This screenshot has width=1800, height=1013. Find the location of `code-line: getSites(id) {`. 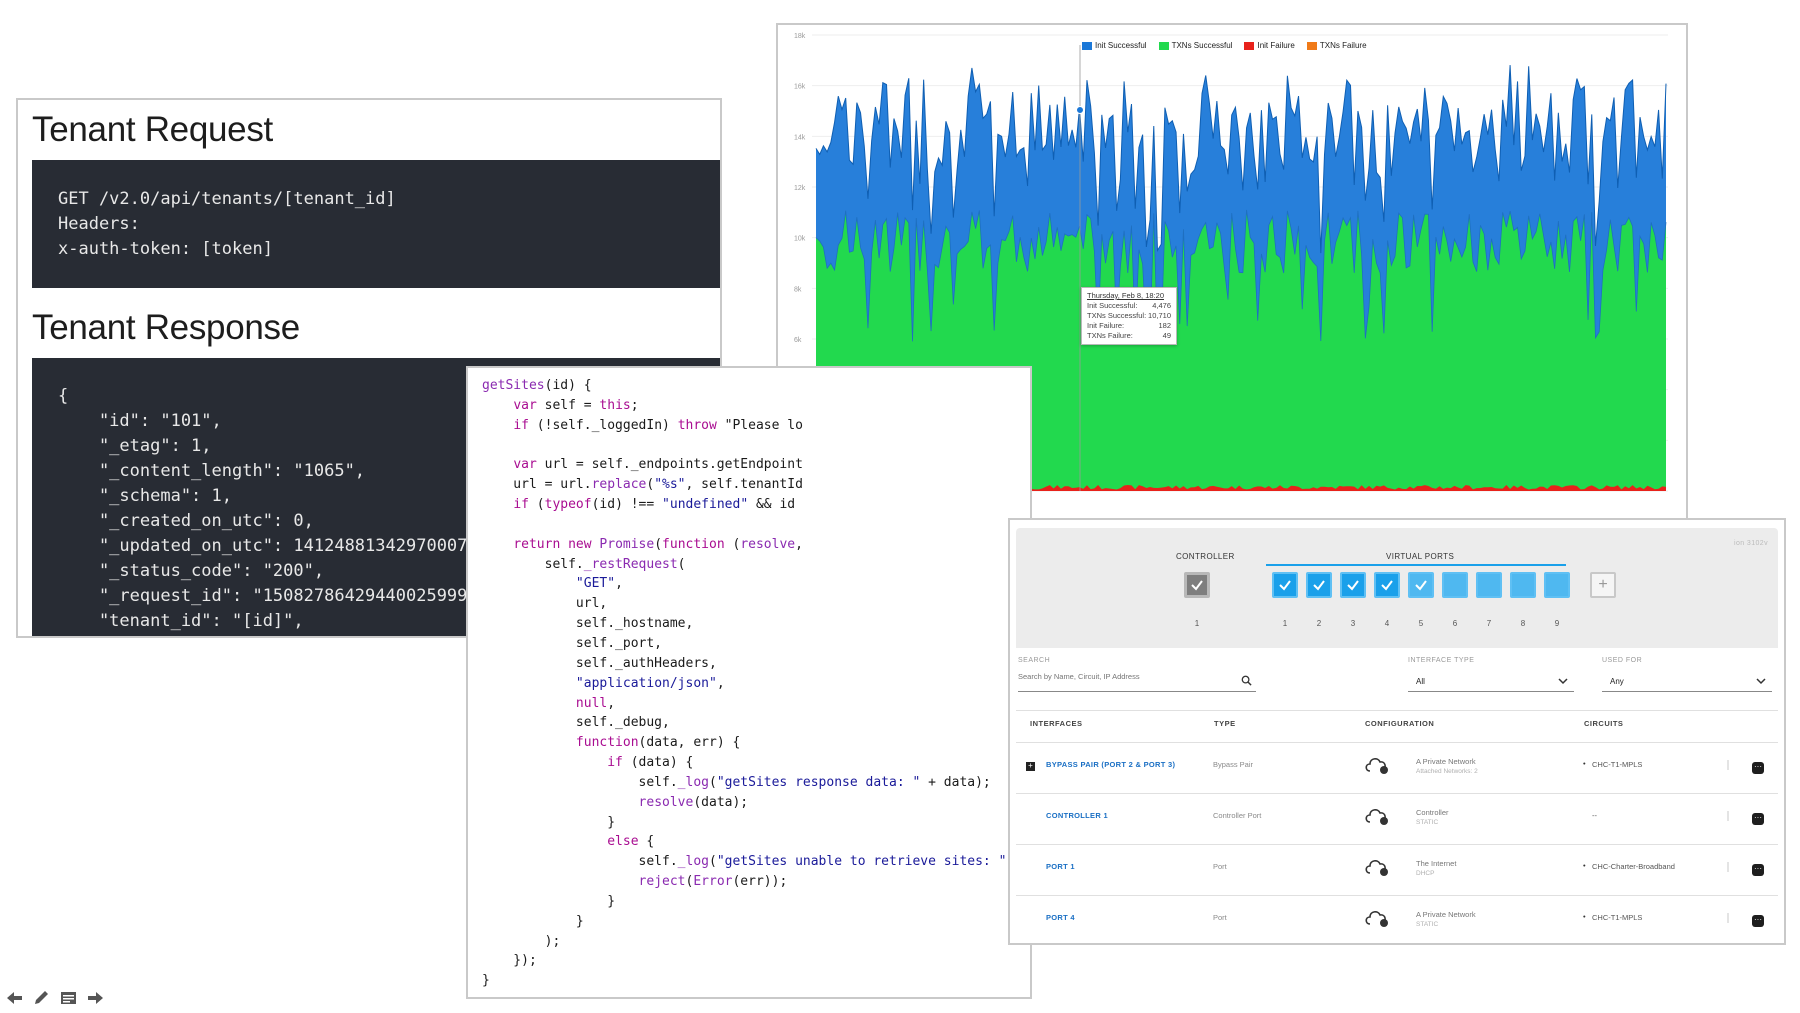

code-line: getSites(id) { is located at coordinates (537, 385).